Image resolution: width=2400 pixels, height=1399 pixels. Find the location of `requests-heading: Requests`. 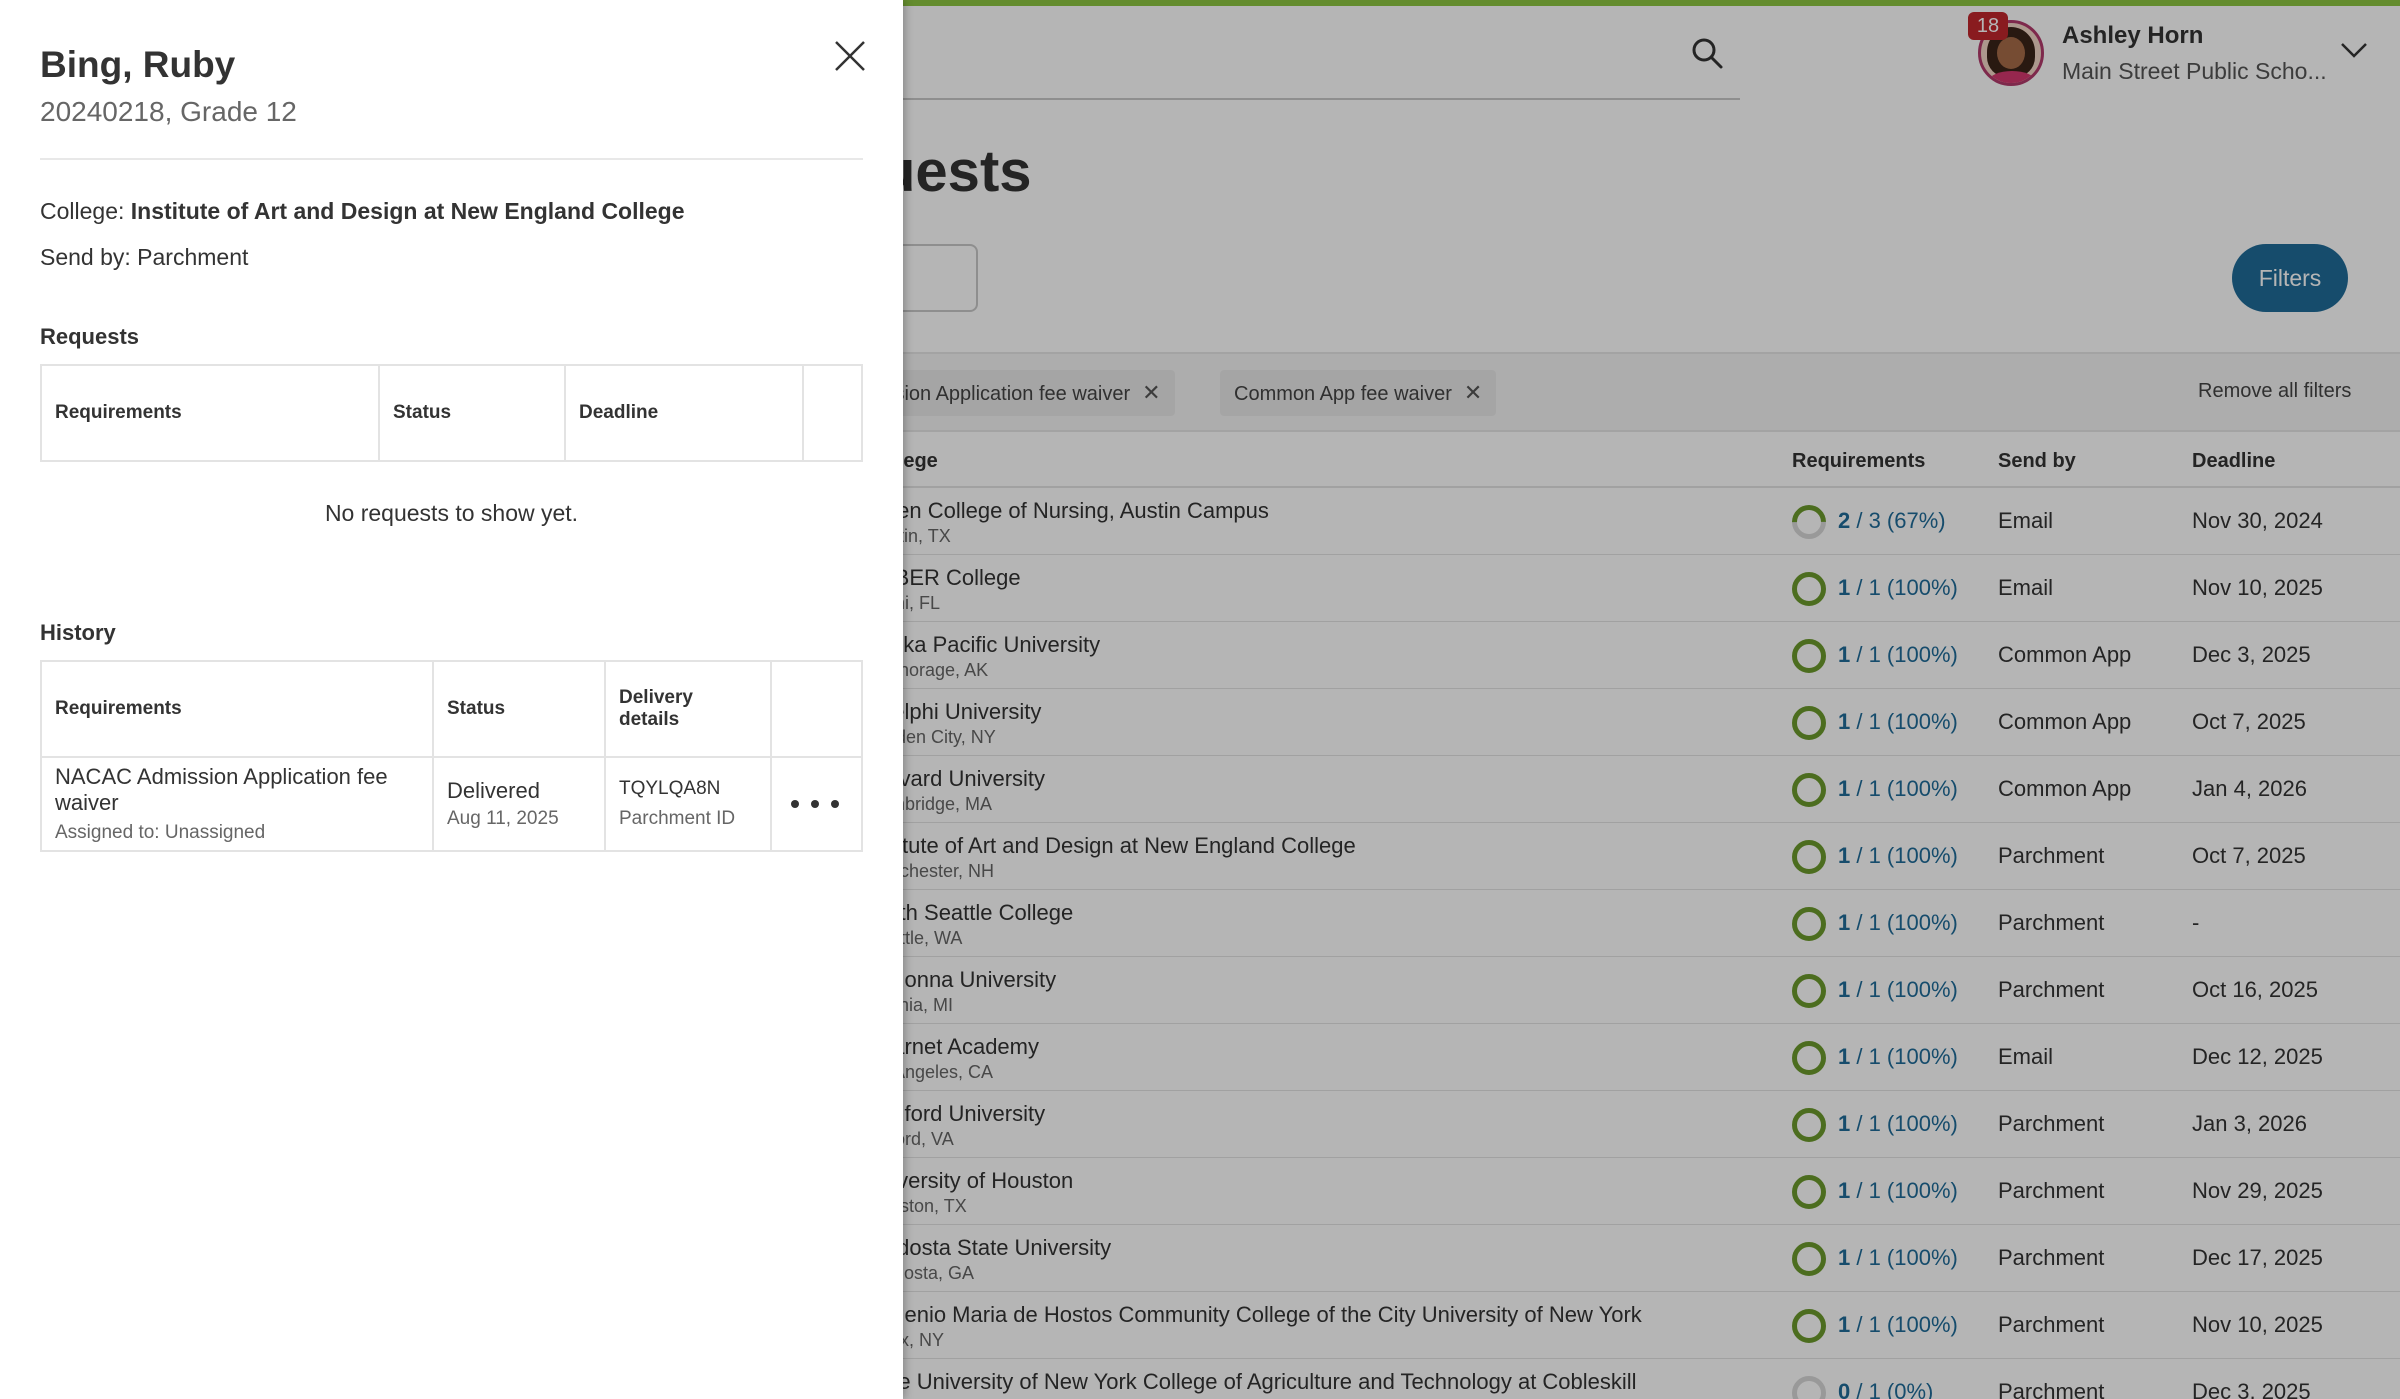

requests-heading: Requests is located at coordinates (90, 336).